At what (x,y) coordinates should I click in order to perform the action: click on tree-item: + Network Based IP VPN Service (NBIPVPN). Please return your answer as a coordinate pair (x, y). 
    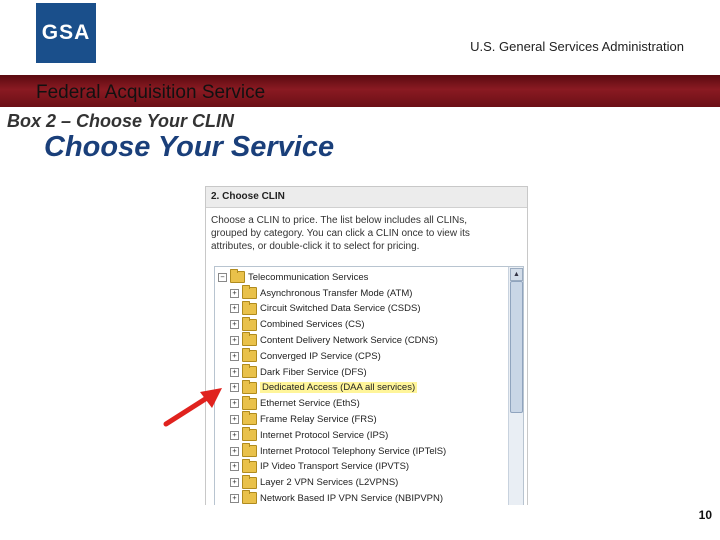
    Looking at the image, I should click on (336, 497).